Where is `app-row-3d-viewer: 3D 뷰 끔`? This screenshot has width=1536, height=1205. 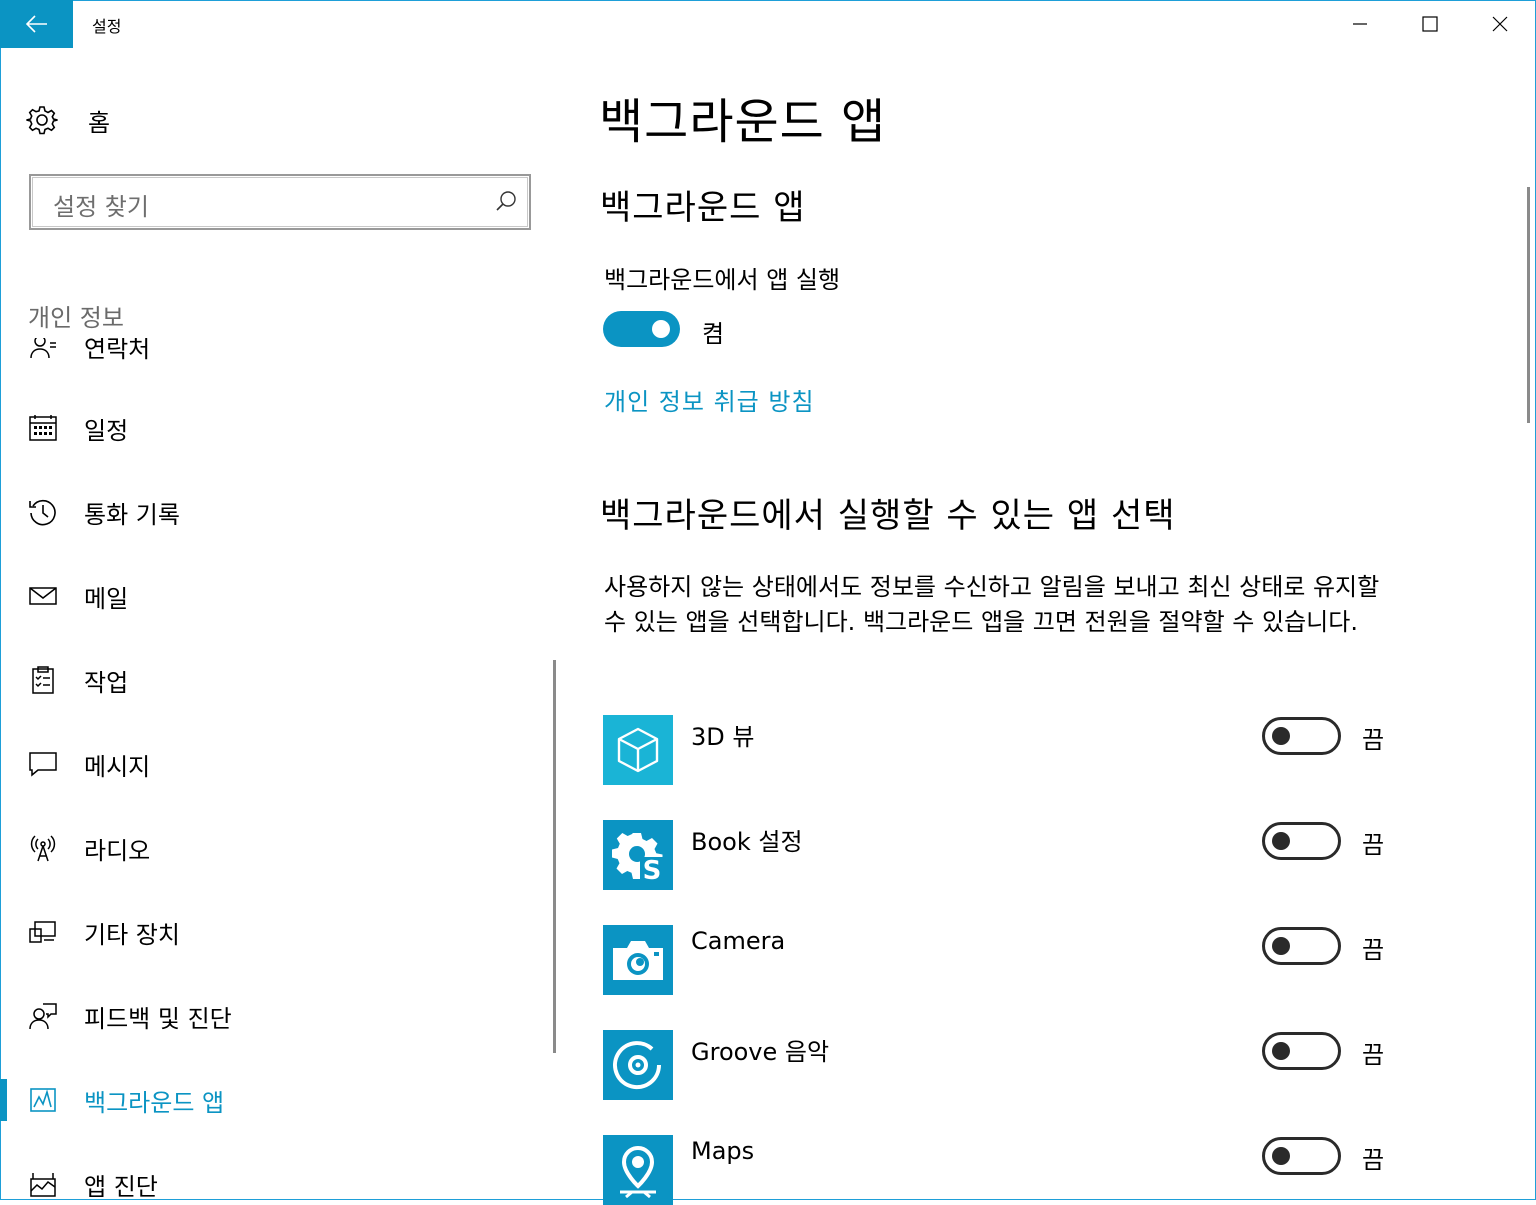 app-row-3d-viewer: 3D 뷰 끔 is located at coordinates (1003, 750).